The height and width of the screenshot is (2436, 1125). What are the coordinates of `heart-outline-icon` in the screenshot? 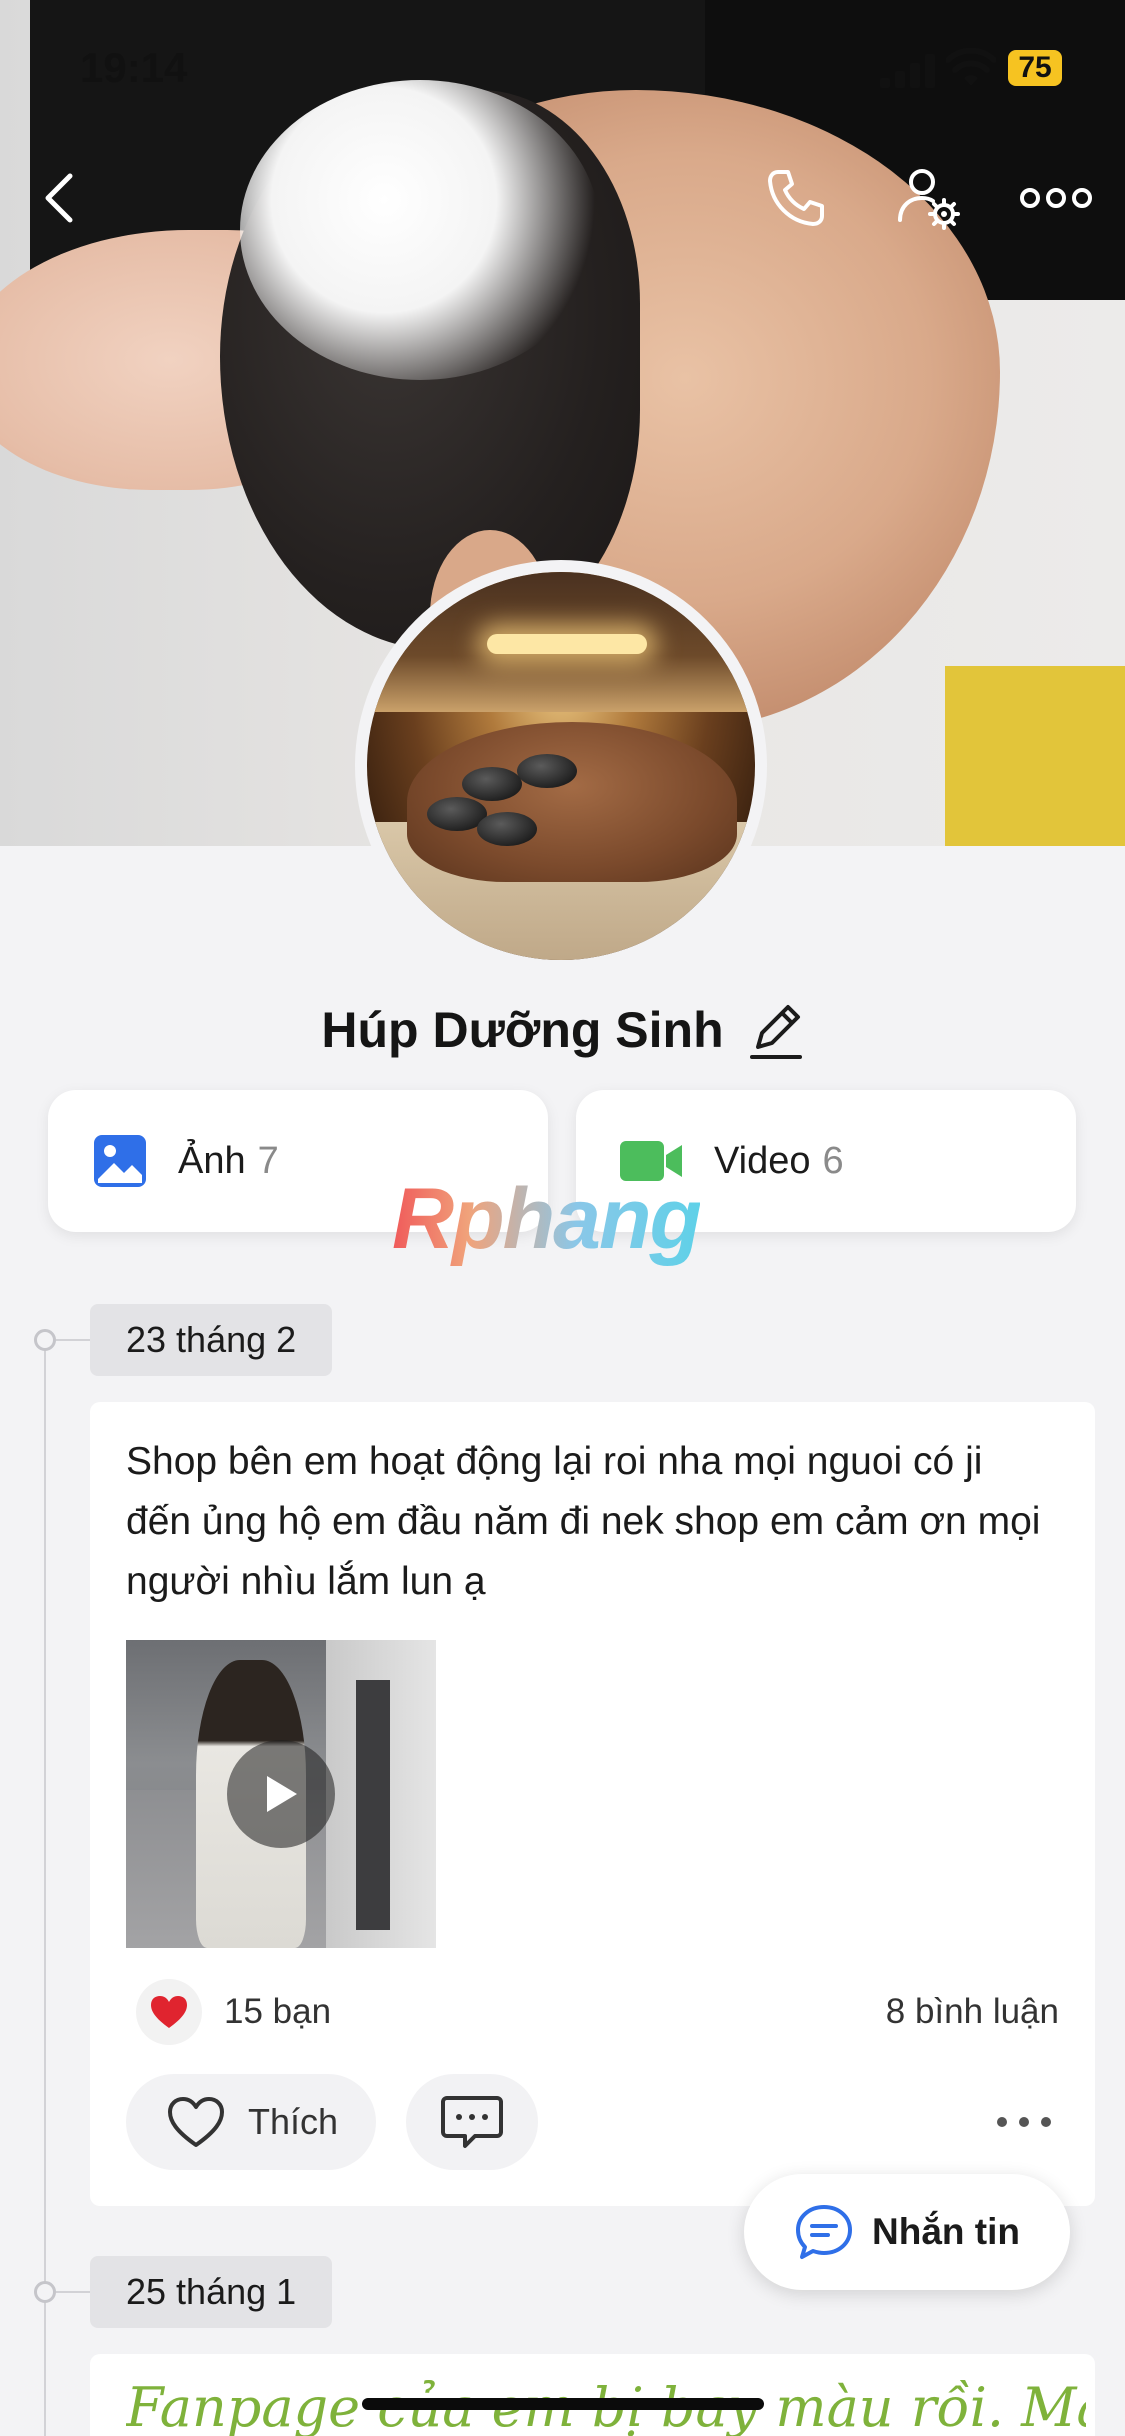 It's located at (196, 2122).